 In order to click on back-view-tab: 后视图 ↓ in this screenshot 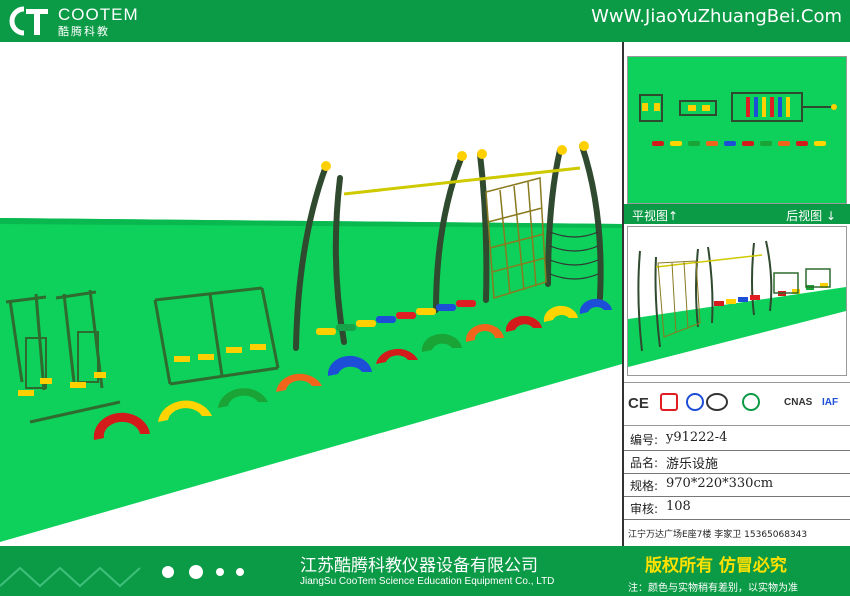, I will do `click(811, 215)`.